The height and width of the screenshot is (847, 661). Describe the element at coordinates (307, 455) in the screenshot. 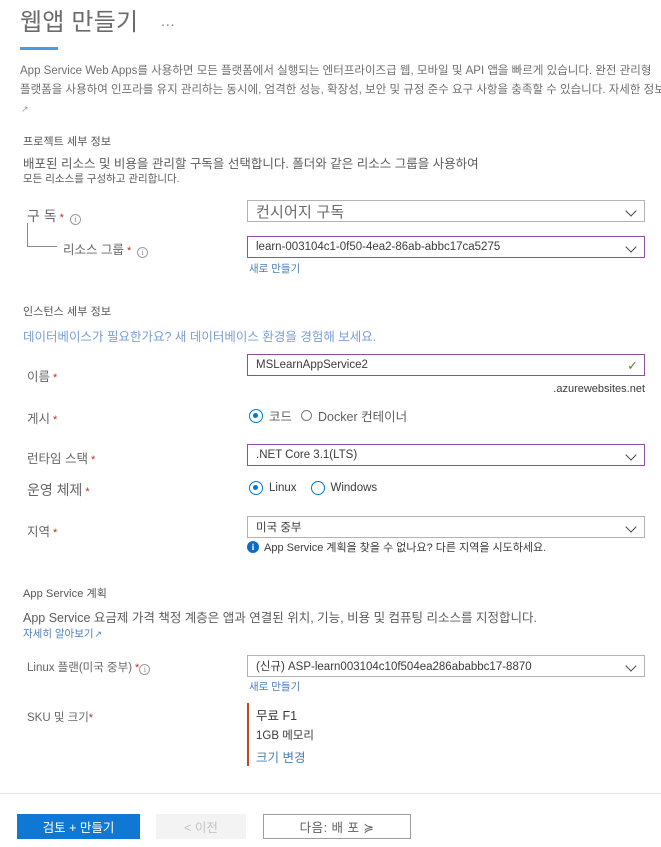

I see `runtime-stack-value: .NET Core 3.1(LTS)` at that location.